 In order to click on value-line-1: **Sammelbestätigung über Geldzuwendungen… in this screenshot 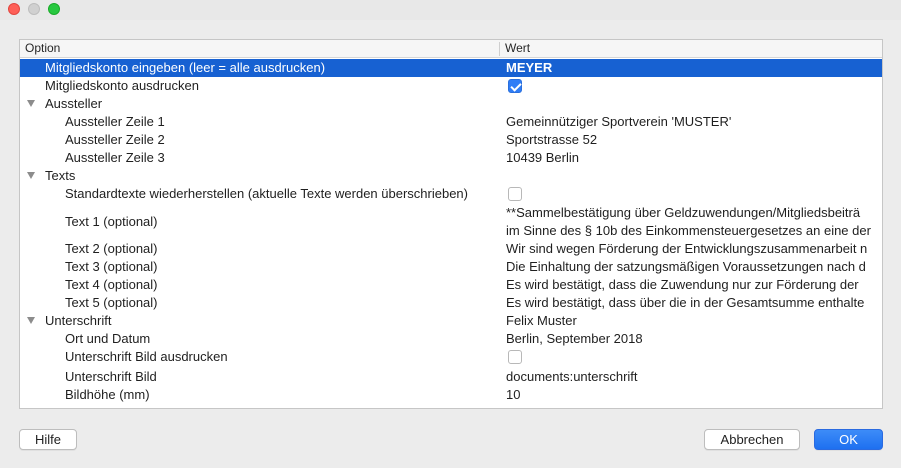, I will do `click(683, 212)`.